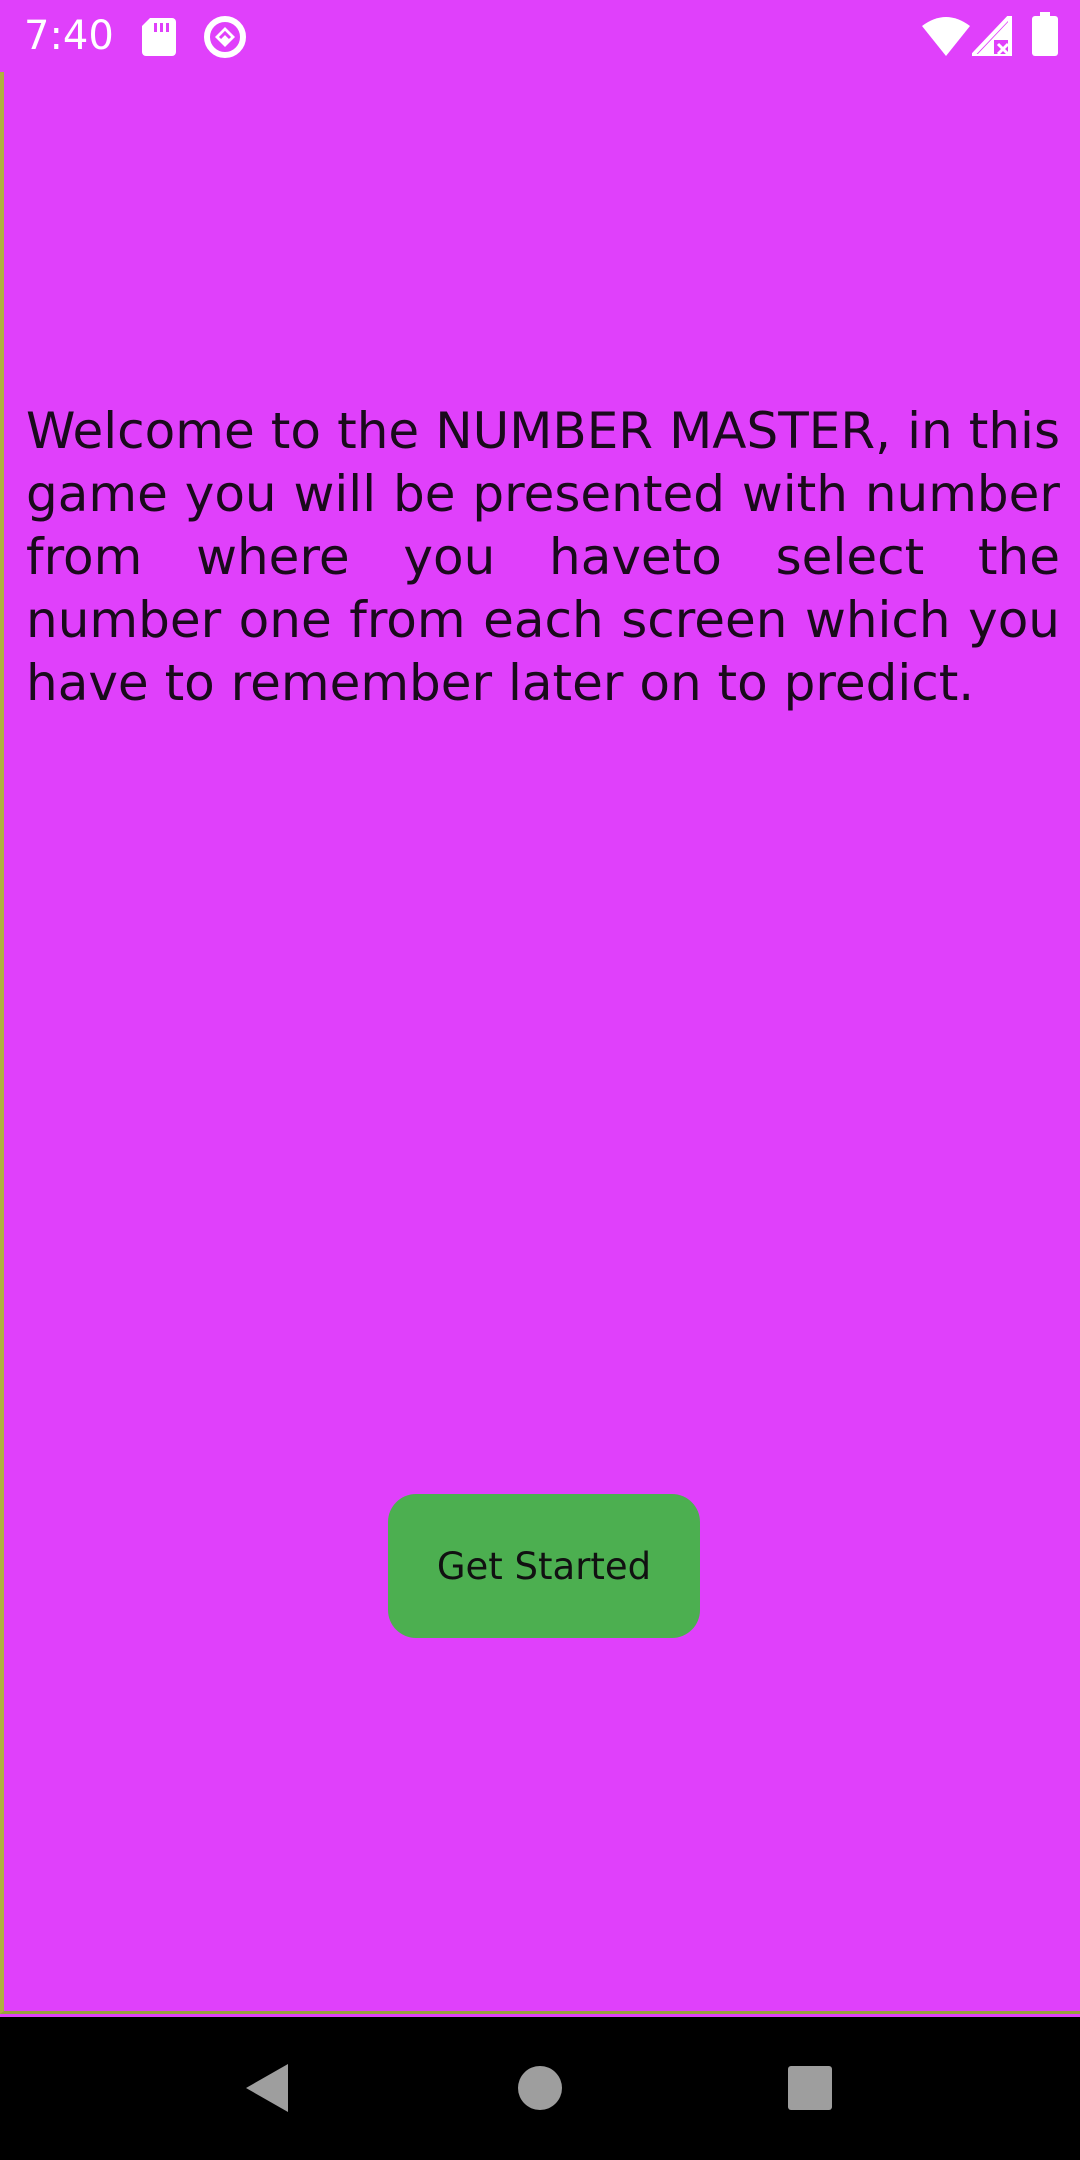  I want to click on recents-button, so click(810, 2088).